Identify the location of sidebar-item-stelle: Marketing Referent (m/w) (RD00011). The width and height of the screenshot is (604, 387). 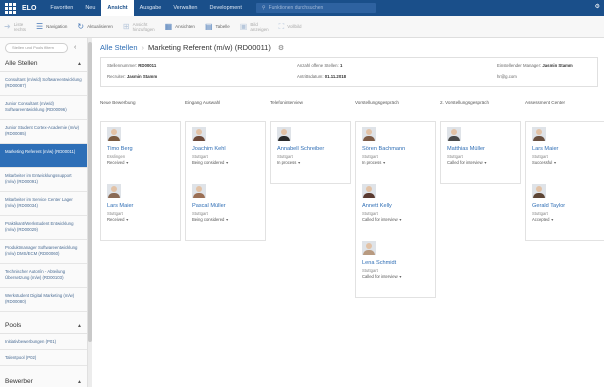
(43, 156).